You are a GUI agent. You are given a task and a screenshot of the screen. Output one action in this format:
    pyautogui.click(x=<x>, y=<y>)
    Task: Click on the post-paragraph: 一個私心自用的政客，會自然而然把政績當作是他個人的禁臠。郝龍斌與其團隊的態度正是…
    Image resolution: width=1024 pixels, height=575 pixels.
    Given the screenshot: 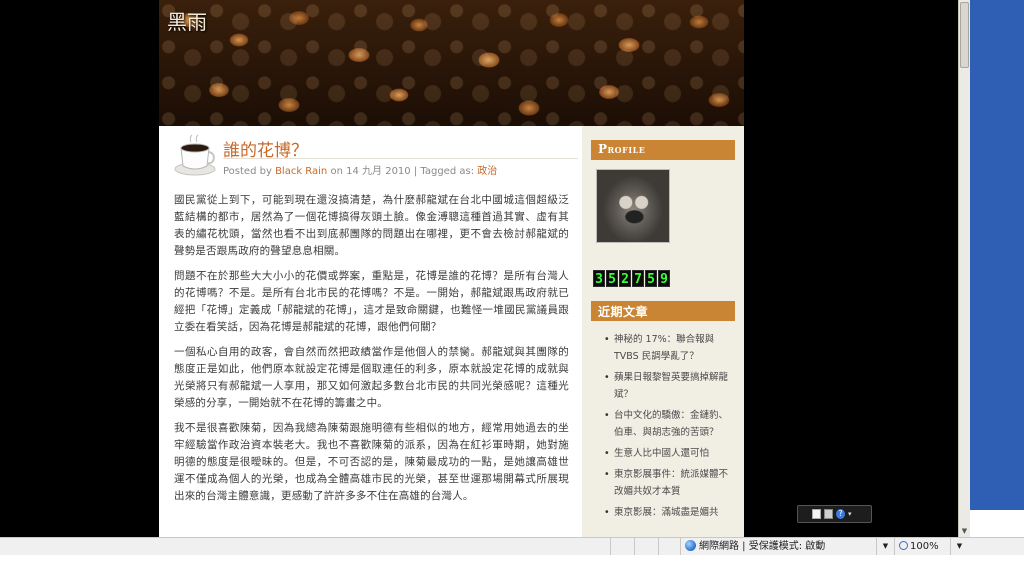 What is the action you would take?
    pyautogui.click(x=371, y=377)
    